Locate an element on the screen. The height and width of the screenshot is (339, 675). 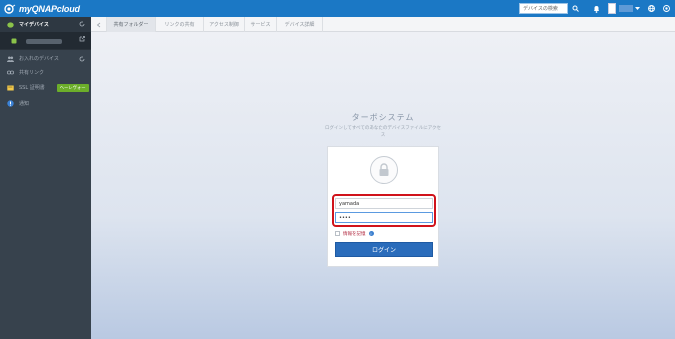
sidebar-item-favorite-devices: お入れのデバイス is located at coordinates (45, 58).